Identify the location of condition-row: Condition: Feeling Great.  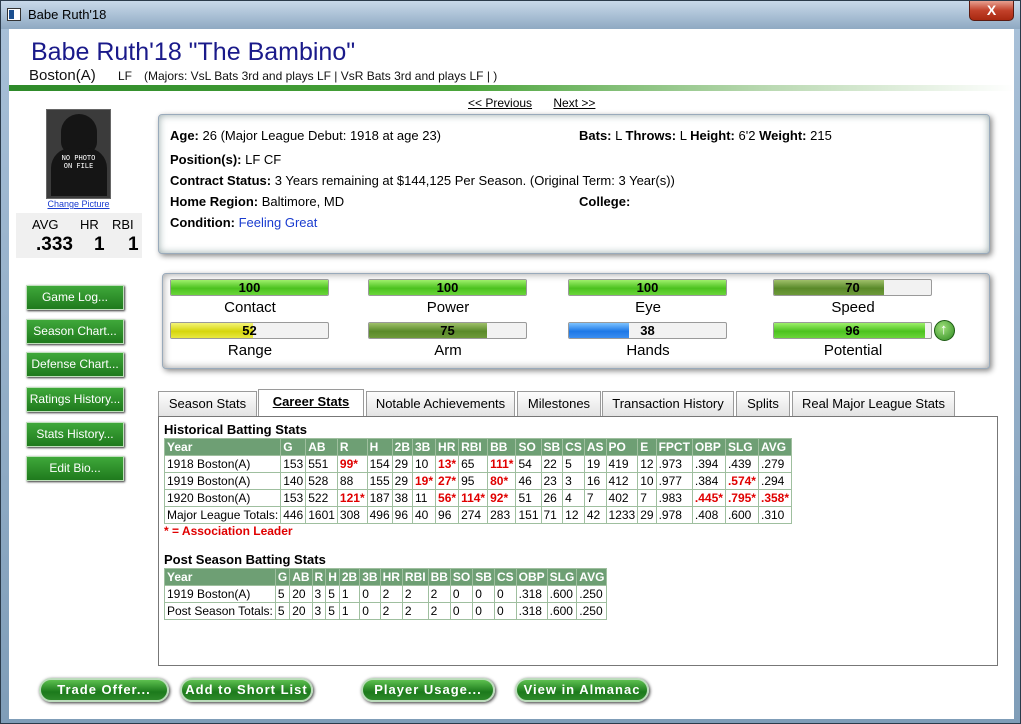
(243, 222).